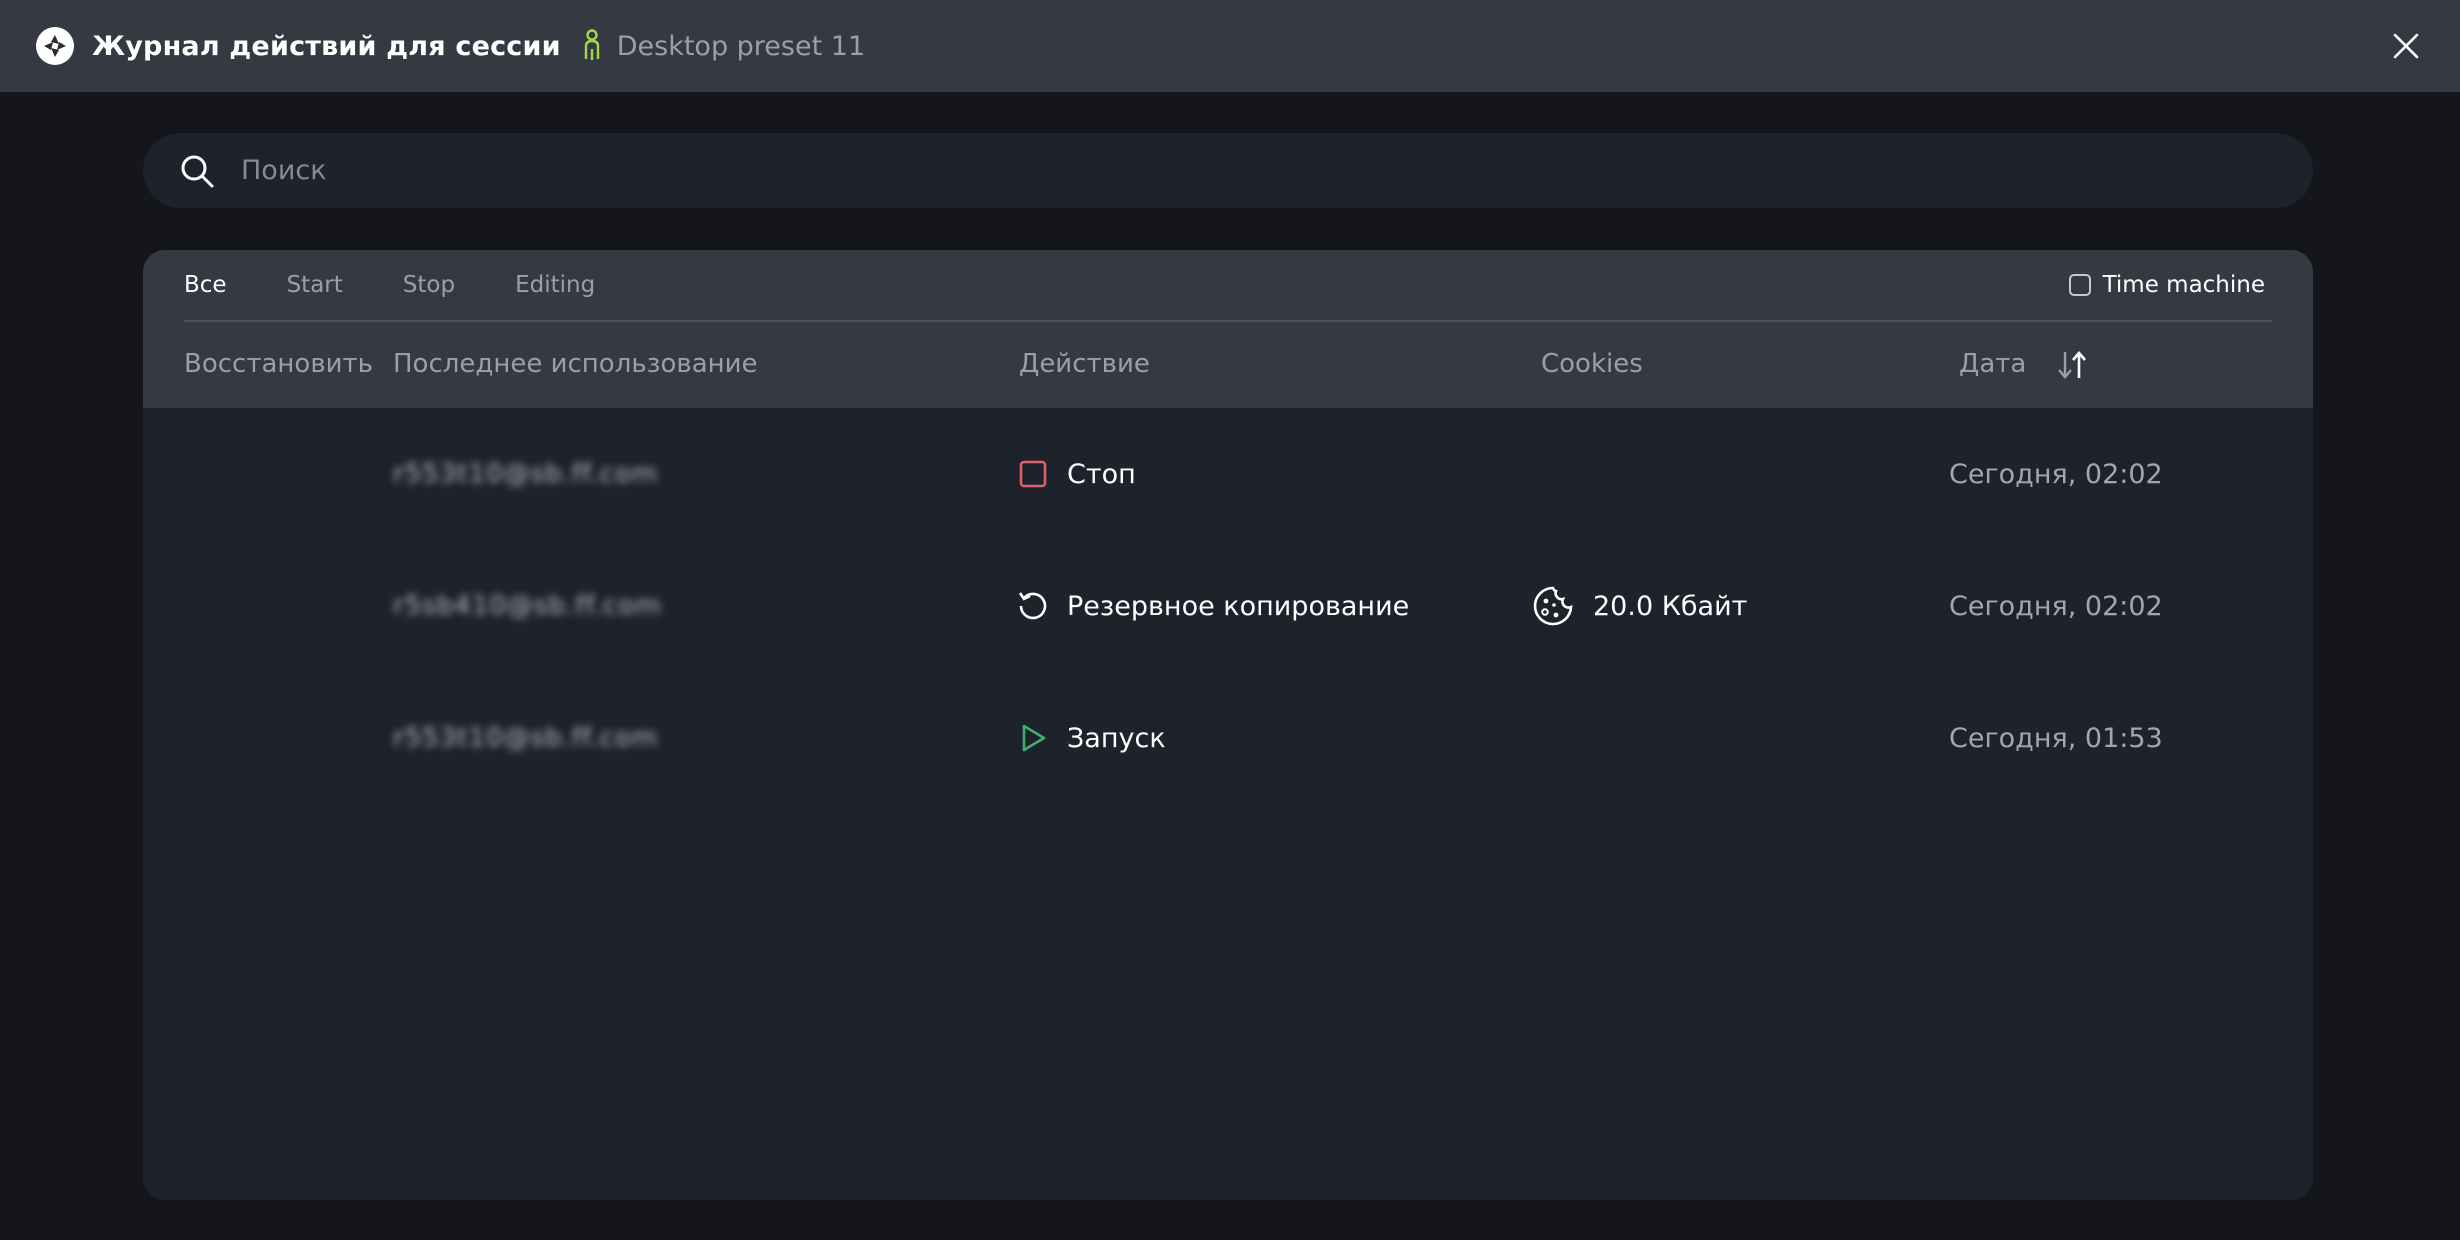  What do you see at coordinates (1592, 364) in the screenshot?
I see `column-header-cookies: Cookies` at bounding box center [1592, 364].